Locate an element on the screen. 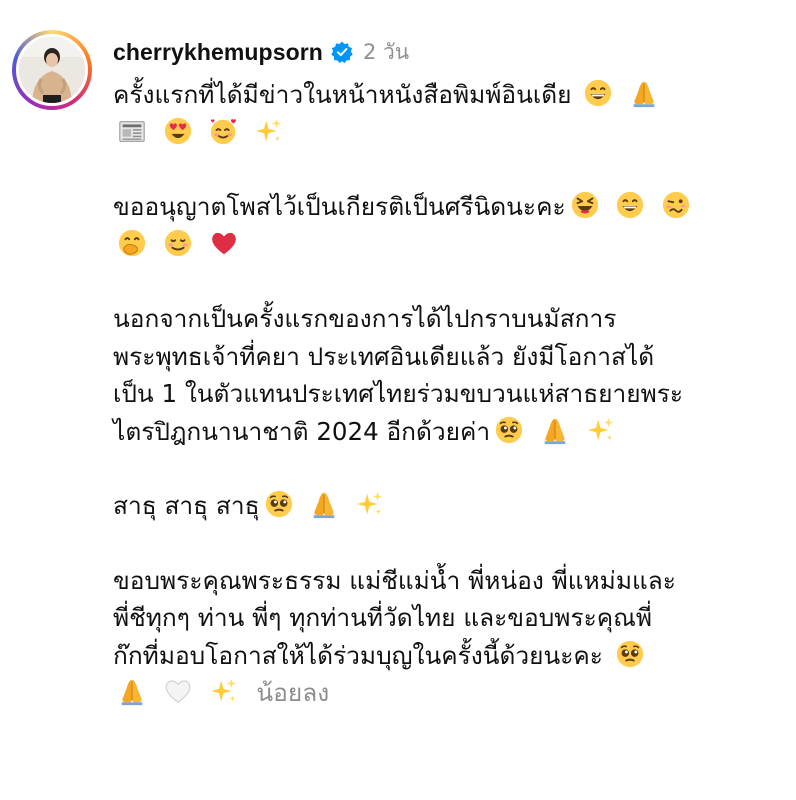 The width and height of the screenshot is (796, 800). avatar is located at coordinates (52, 70).